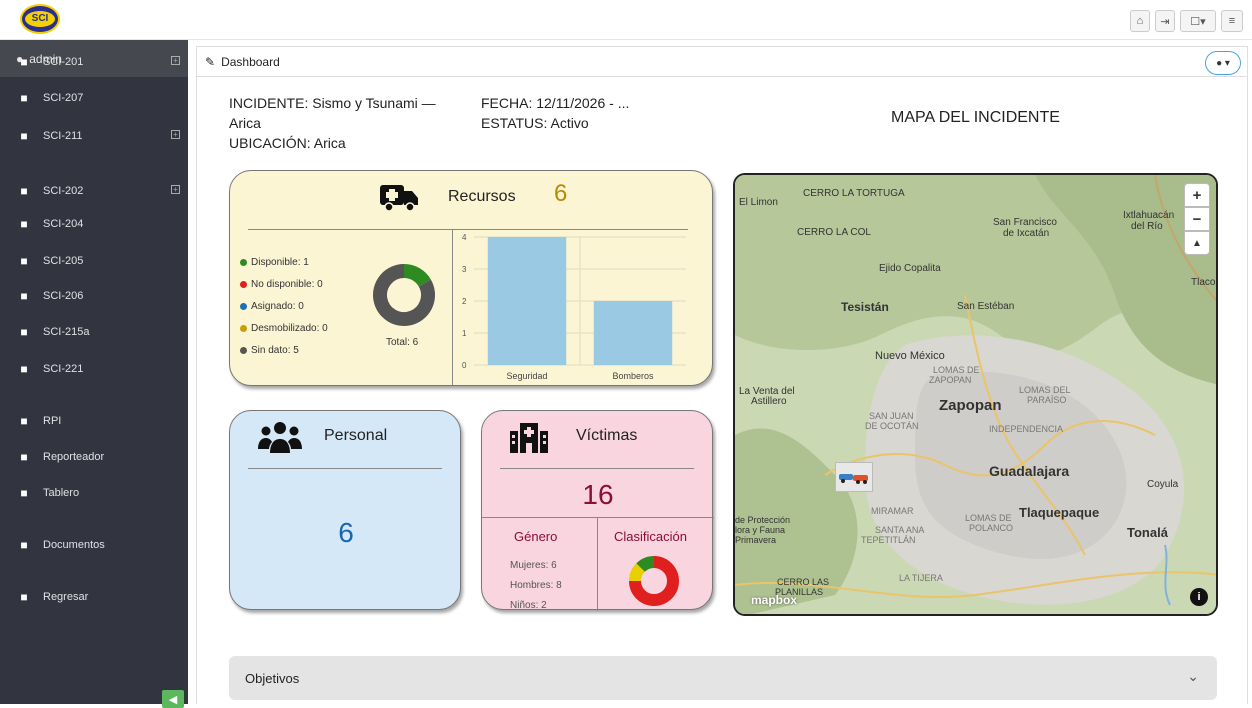  Describe the element at coordinates (970, 405) in the screenshot. I see `map-label: Zapopan` at that location.